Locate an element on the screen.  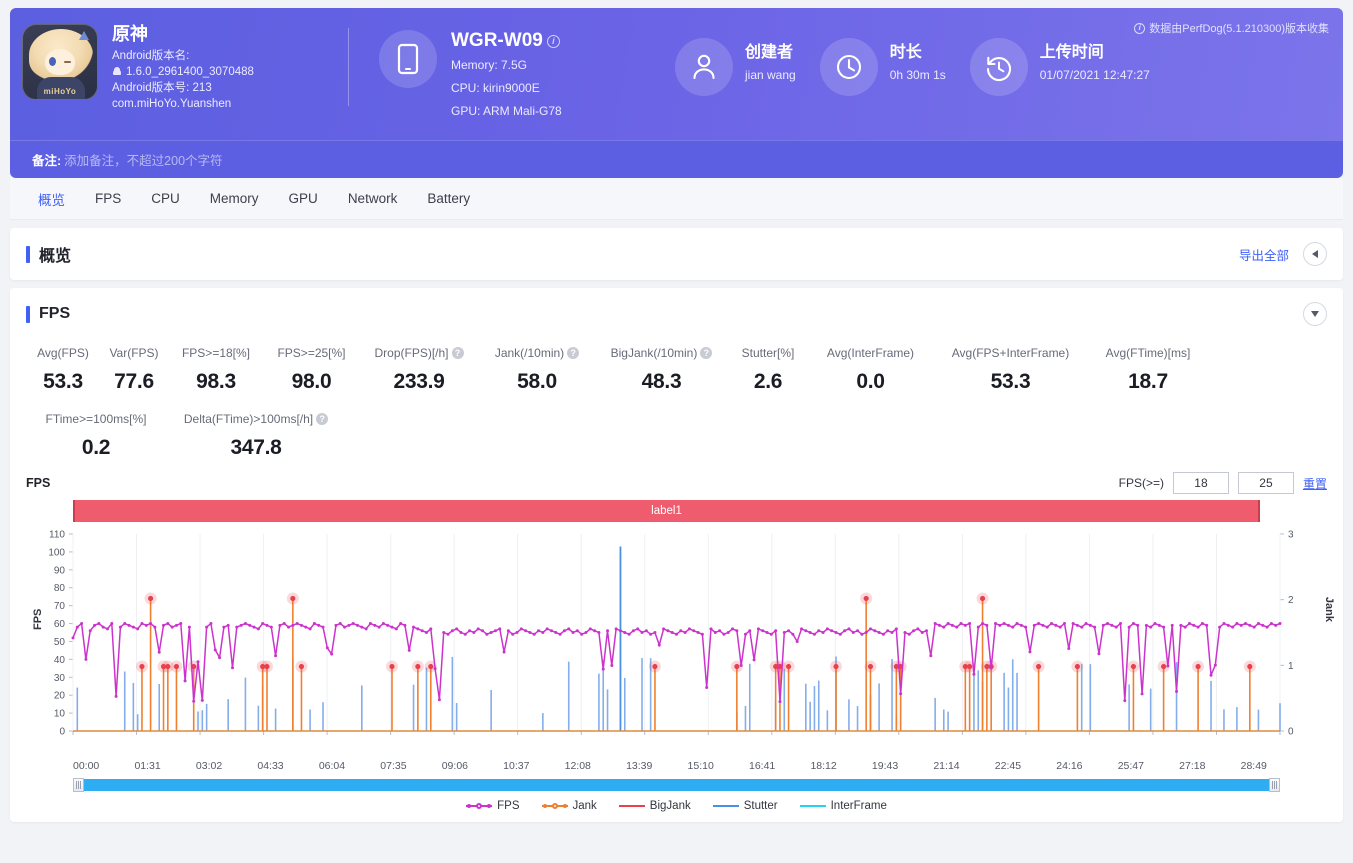
x-tick-label: 13:39 is located at coordinates (639, 766).